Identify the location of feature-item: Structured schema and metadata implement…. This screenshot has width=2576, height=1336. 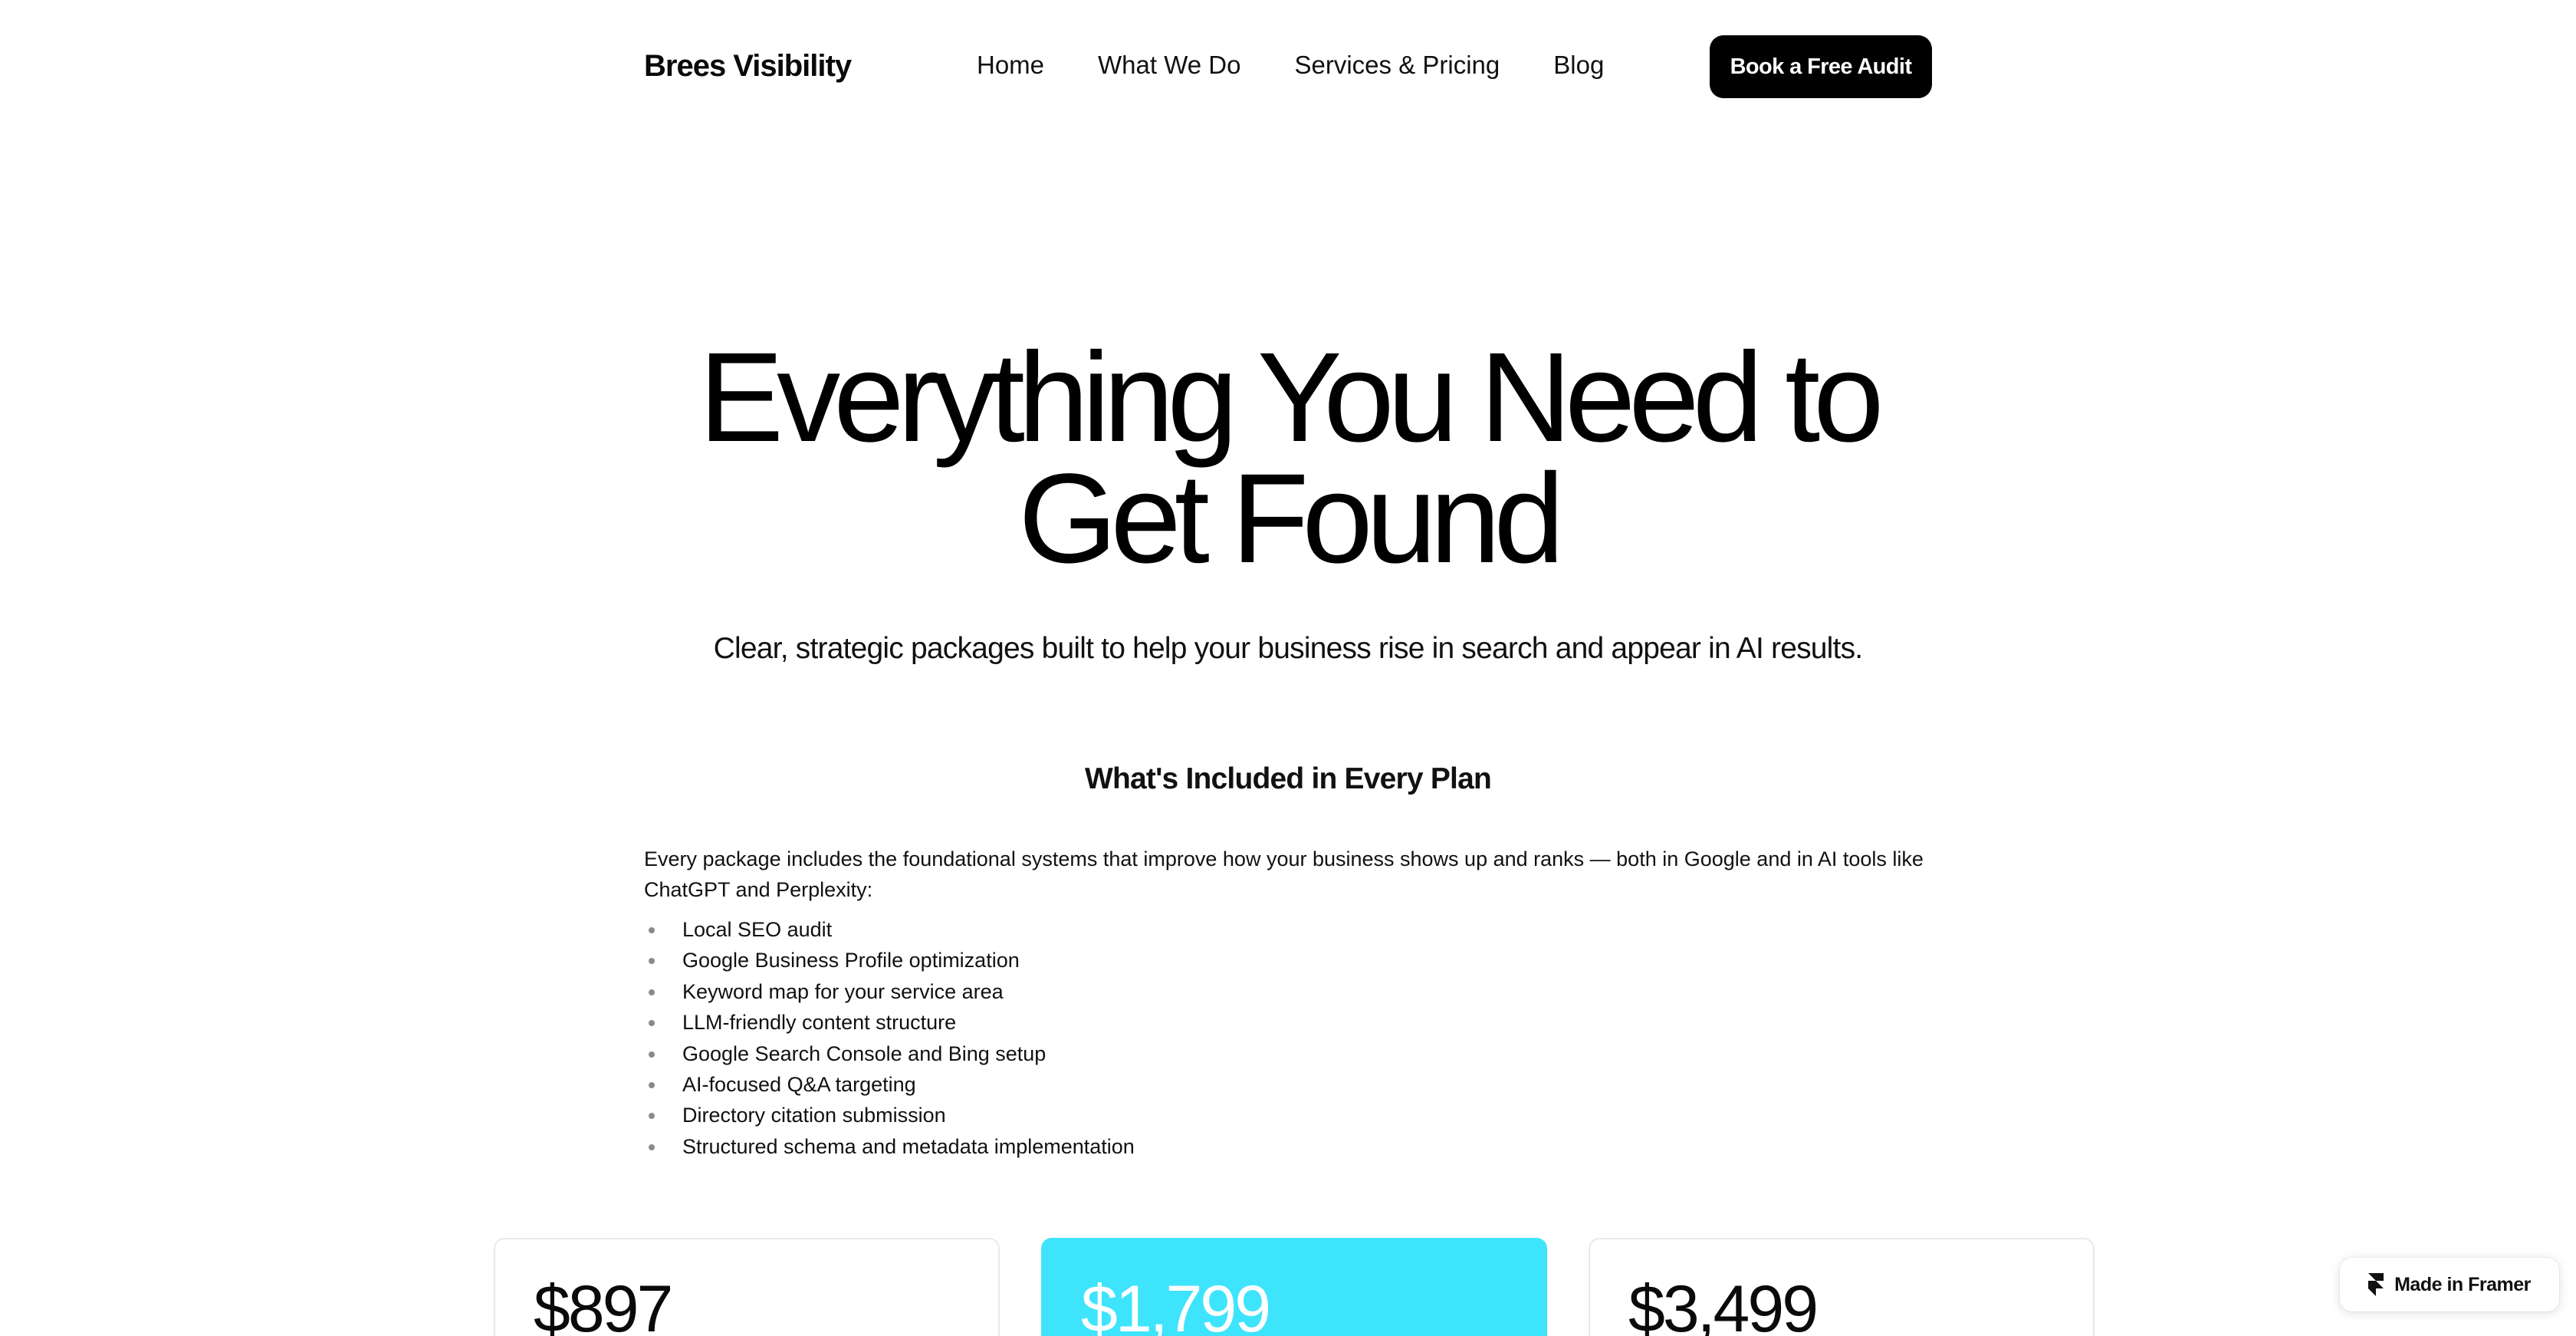
(1288, 1146).